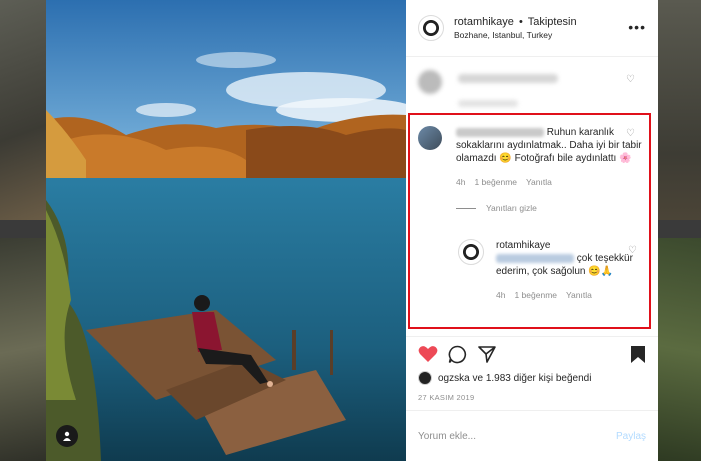  I want to click on liker-username: ogzska, so click(454, 378).